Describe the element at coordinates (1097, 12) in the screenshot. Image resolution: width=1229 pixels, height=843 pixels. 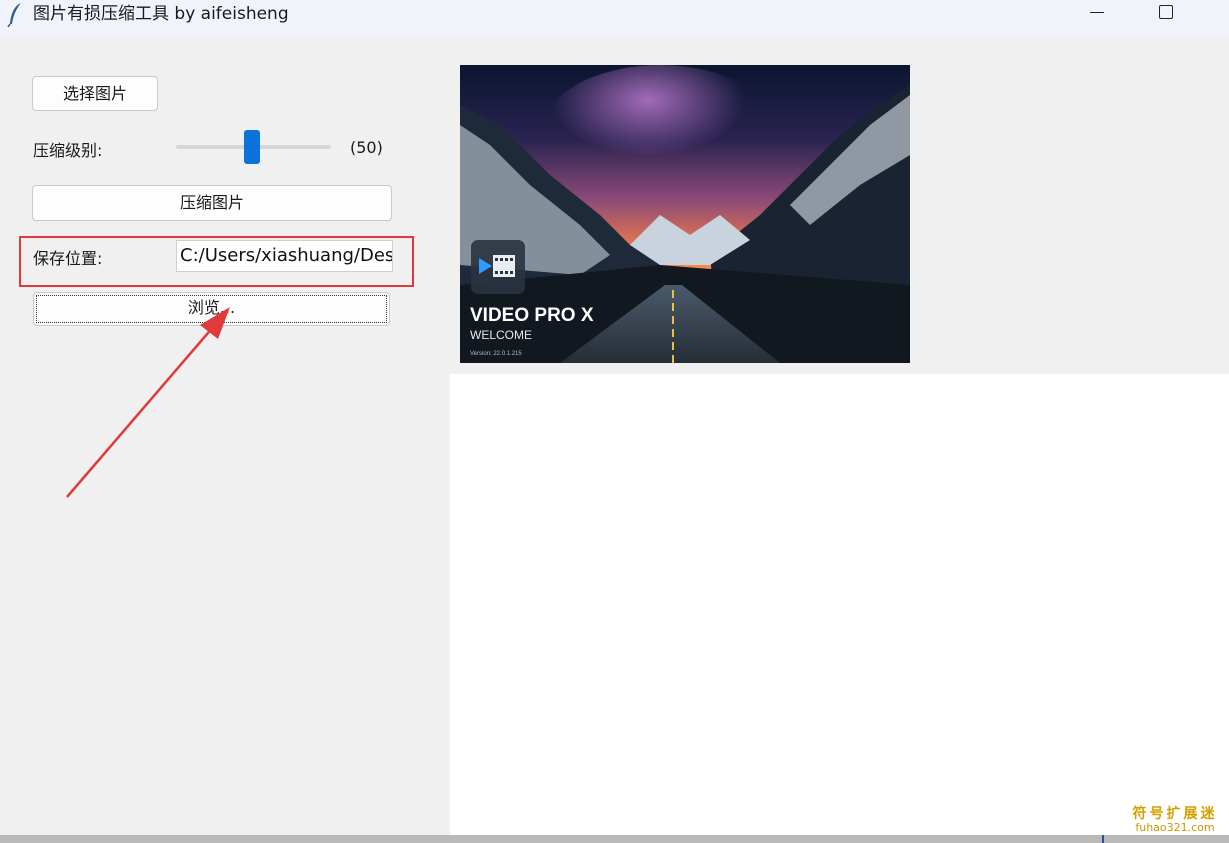
I see `minimize-icon` at that location.